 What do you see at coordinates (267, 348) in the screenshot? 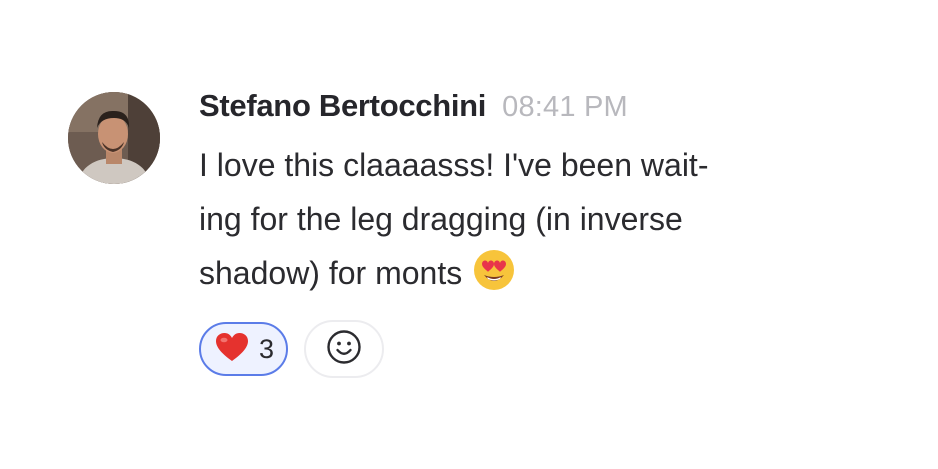
I see `reaction-count: 3` at bounding box center [267, 348].